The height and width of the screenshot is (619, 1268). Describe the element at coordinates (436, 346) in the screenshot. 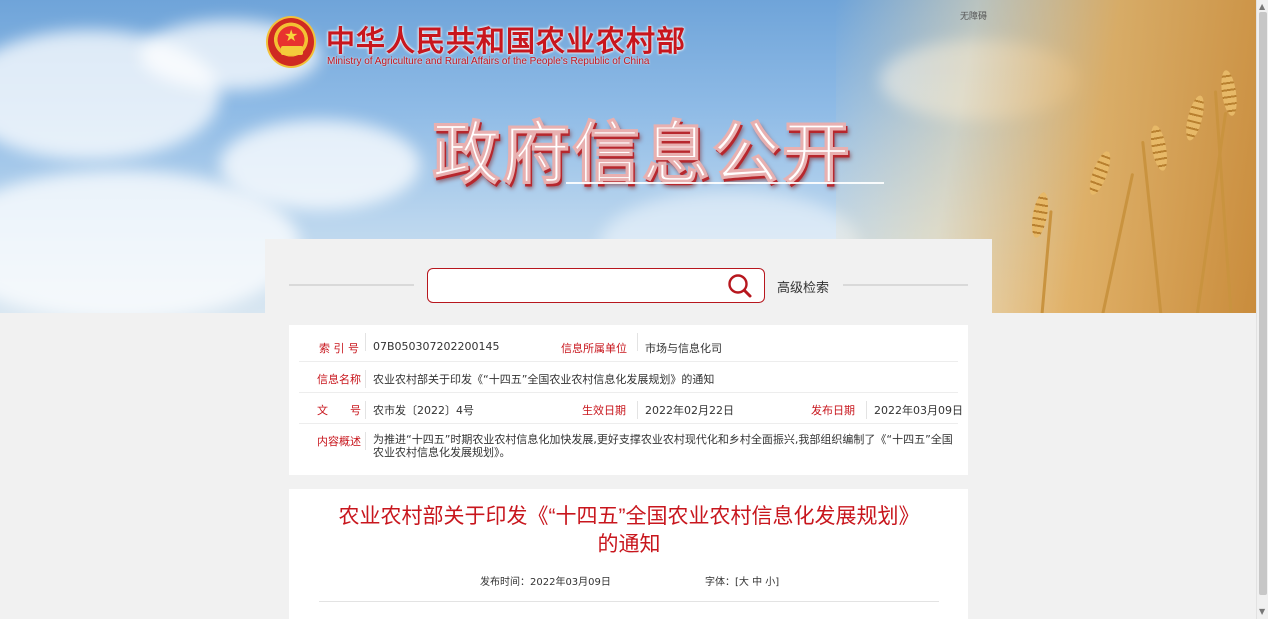

I see `index-value: 07B050307202200145` at that location.